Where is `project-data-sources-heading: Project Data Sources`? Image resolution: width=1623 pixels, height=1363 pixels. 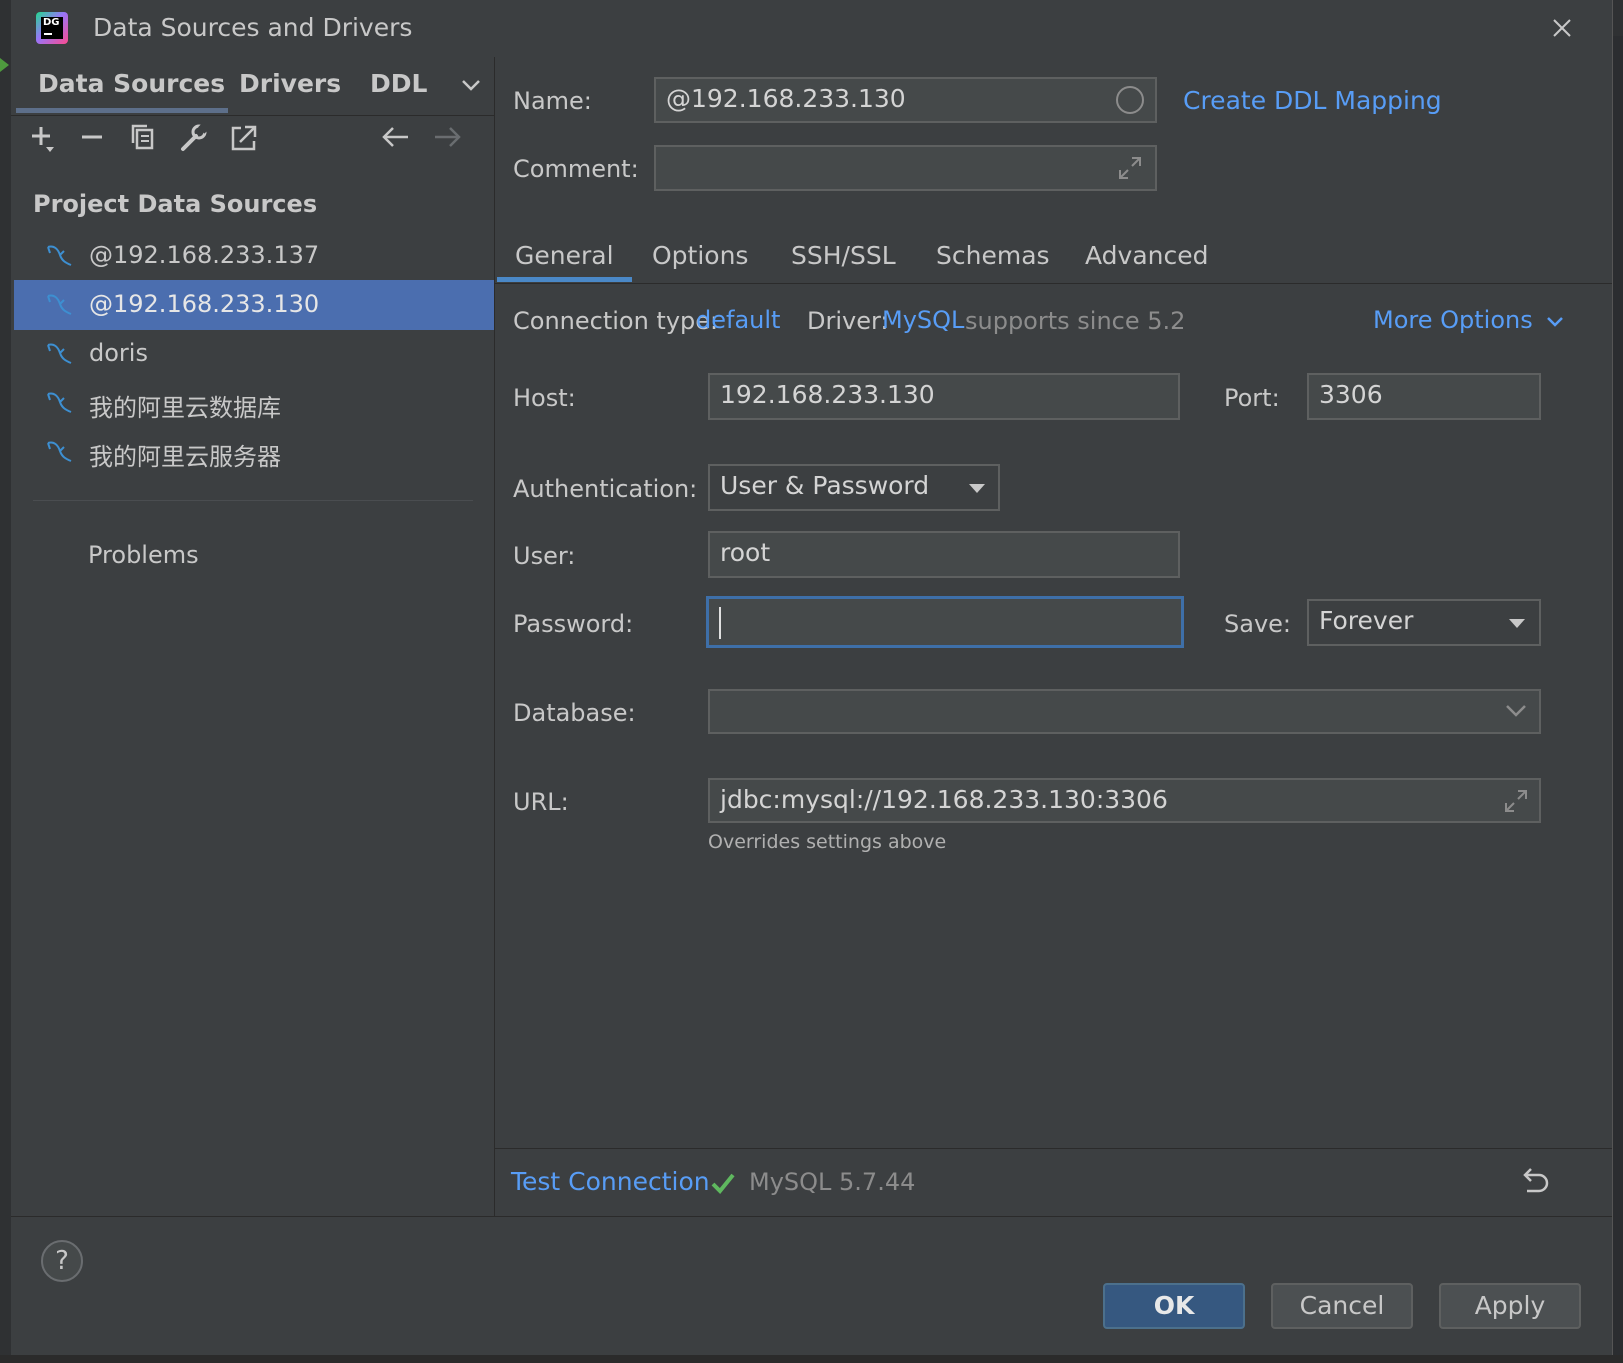 project-data-sources-heading: Project Data Sources is located at coordinates (175, 204).